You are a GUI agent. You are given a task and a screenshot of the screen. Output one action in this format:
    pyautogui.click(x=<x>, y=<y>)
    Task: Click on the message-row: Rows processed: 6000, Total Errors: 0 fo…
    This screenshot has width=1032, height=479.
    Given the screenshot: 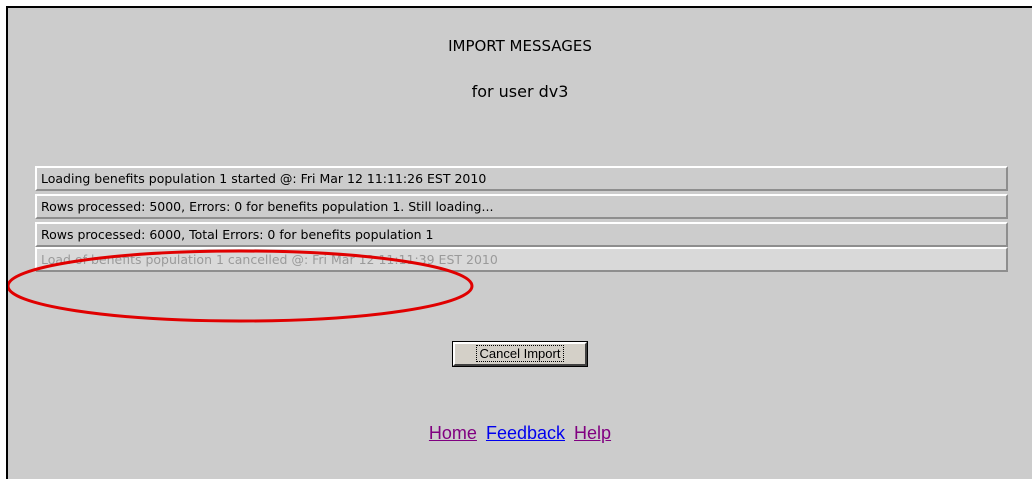 What is the action you would take?
    pyautogui.click(x=521, y=234)
    